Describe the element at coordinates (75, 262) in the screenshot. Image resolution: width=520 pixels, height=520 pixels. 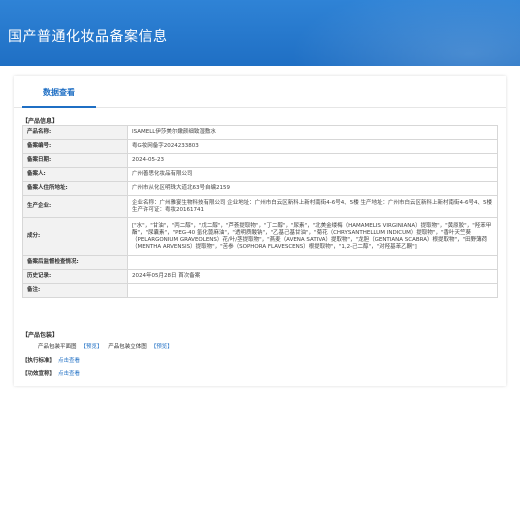
I see `row-label: 备案后监督检查情况:` at that location.